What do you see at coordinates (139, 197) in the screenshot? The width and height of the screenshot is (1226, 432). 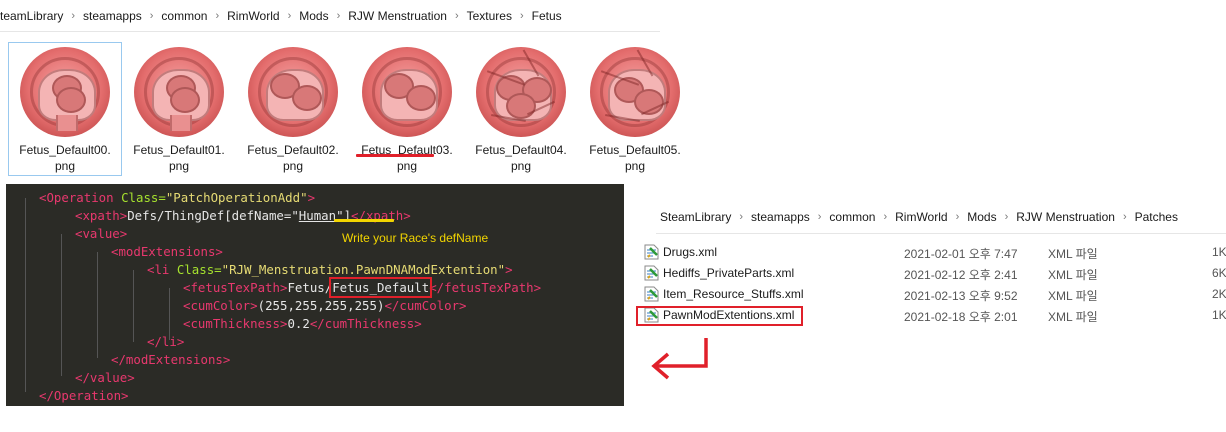 I see `code-token: Class=` at bounding box center [139, 197].